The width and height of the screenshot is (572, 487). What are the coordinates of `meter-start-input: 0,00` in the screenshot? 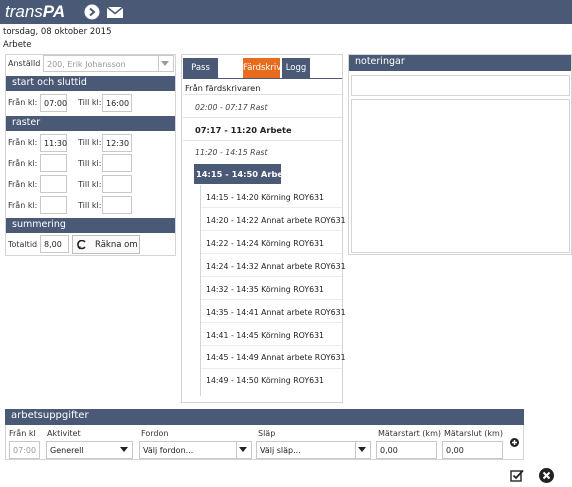 It's located at (406, 450).